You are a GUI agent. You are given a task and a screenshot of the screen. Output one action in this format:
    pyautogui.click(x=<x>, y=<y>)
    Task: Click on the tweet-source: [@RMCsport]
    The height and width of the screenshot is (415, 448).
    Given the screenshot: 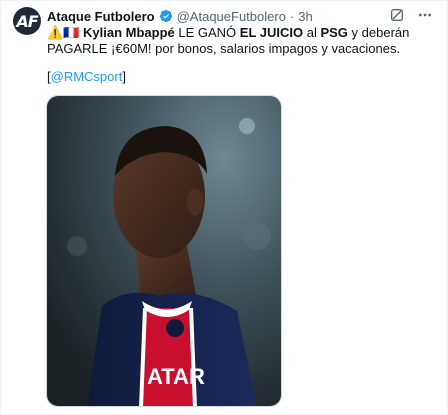 What is the action you would take?
    pyautogui.click(x=86, y=76)
    